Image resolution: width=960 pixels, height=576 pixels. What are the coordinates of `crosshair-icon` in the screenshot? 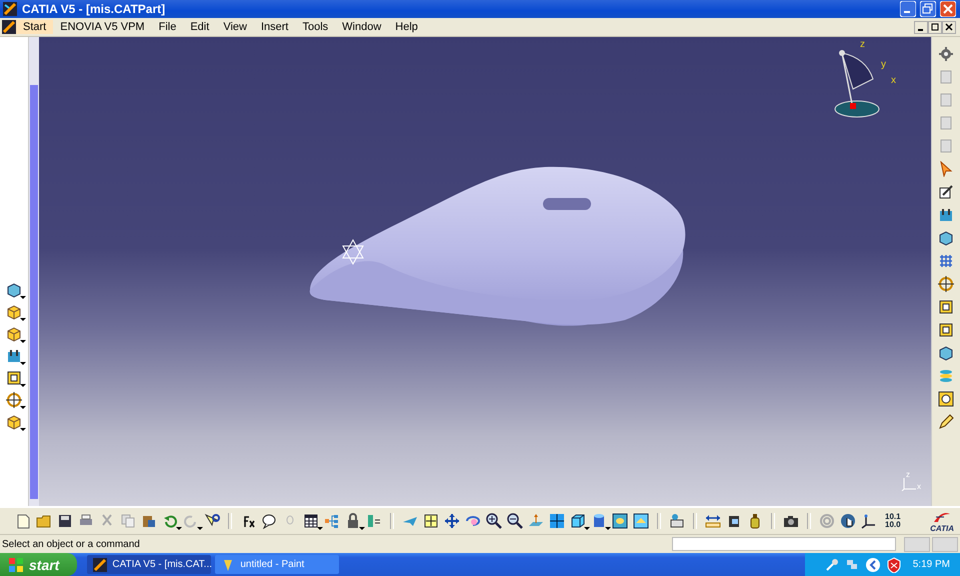 It's located at (14, 400).